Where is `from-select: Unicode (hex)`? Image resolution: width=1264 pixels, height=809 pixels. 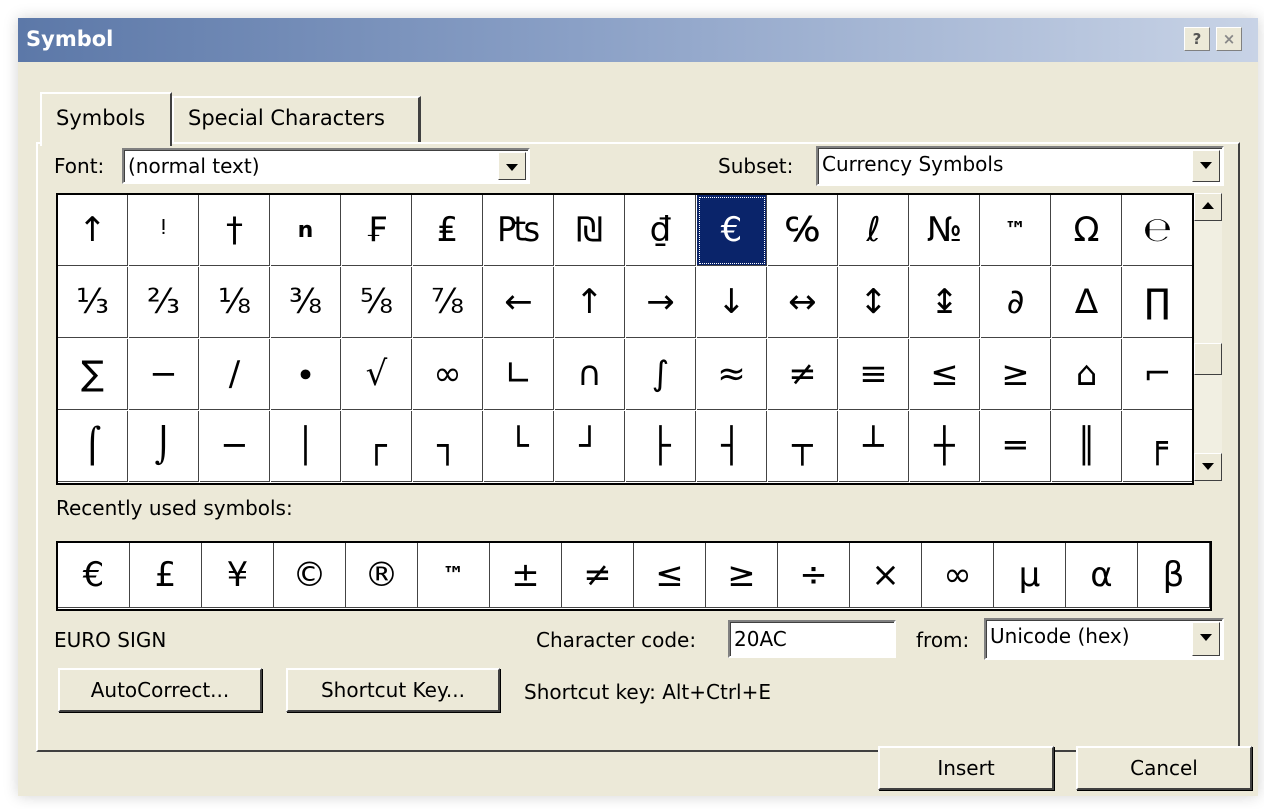
from-select: Unicode (hex) is located at coordinates (1104, 639).